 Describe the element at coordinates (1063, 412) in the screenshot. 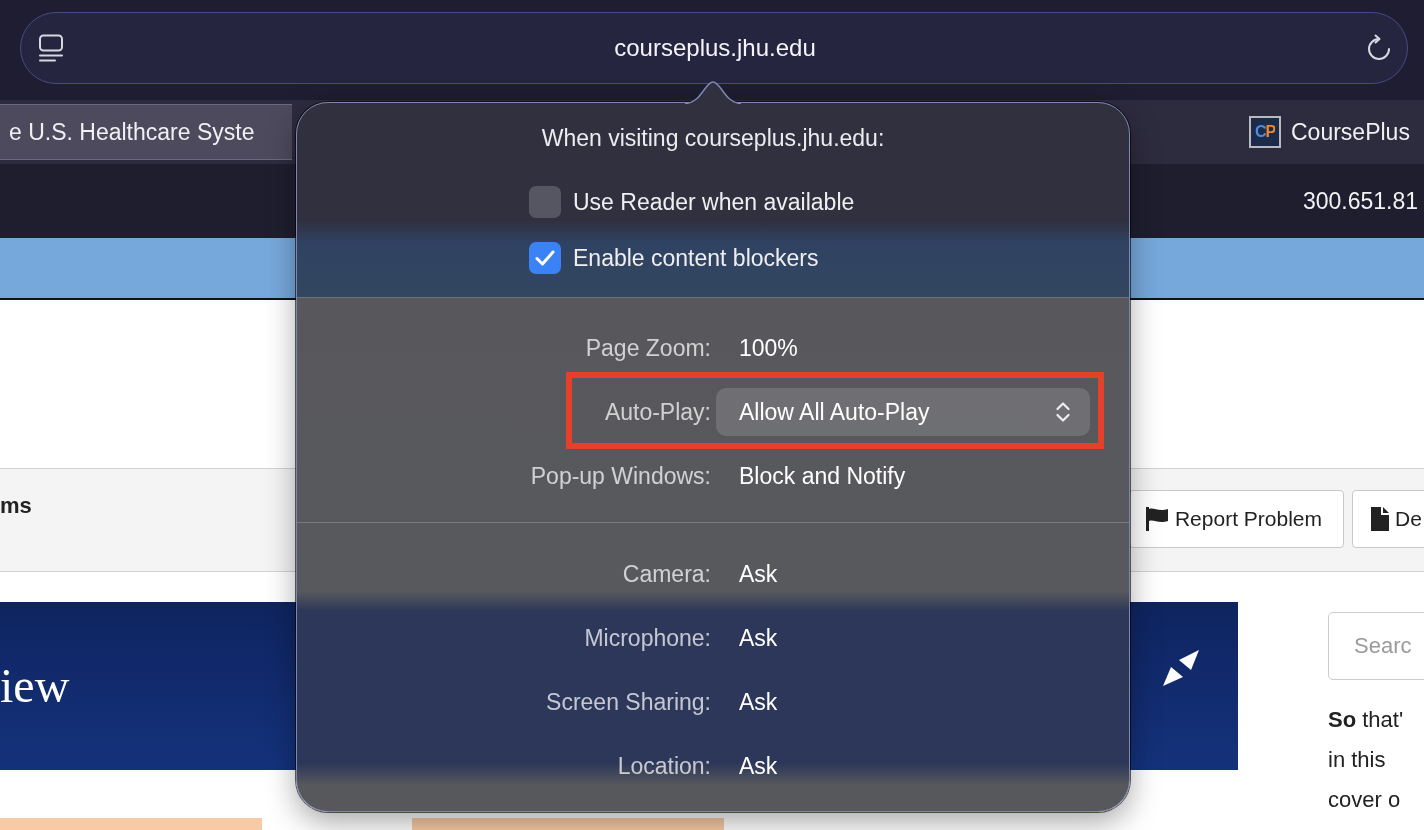

I see `updown-chevron-icon` at that location.